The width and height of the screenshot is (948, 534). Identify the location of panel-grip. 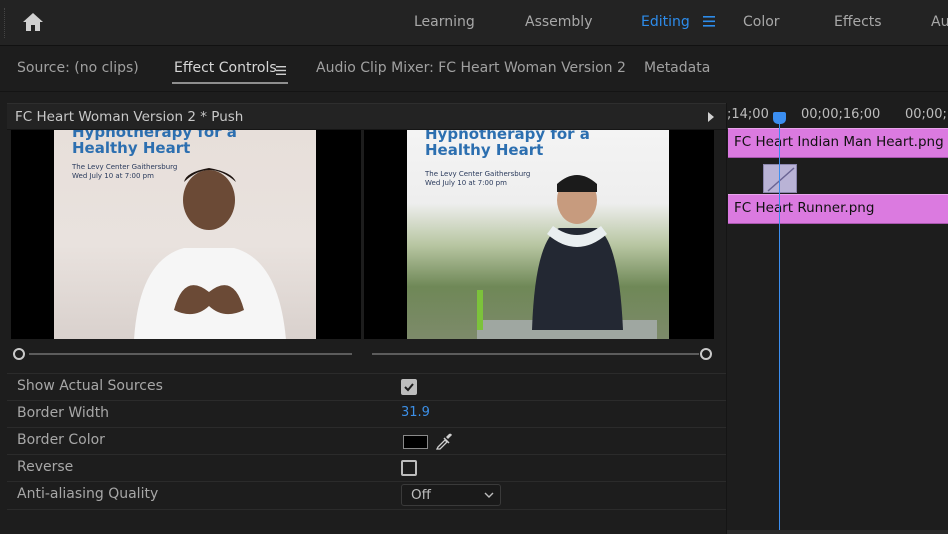
(5, 23).